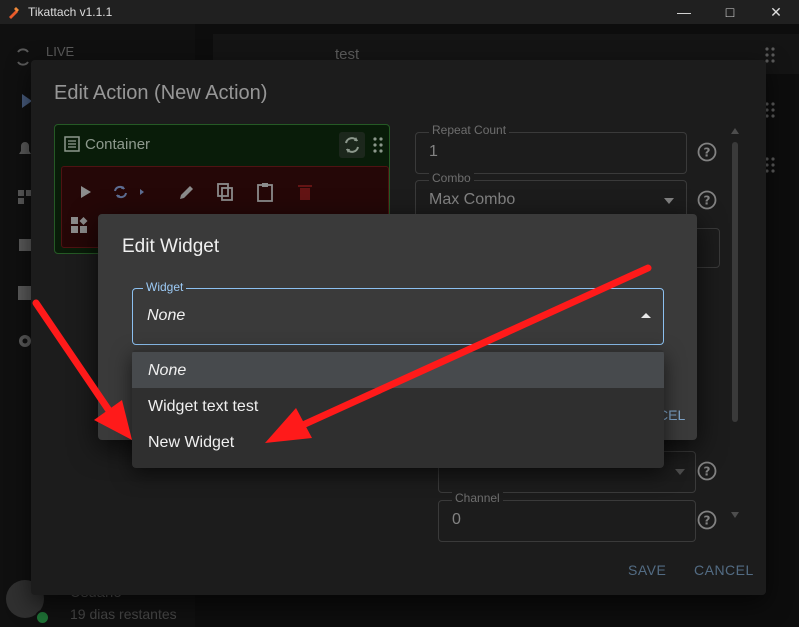 This screenshot has height=627, width=799. I want to click on widget-options-menu: None Widget text test New Widget, so click(398, 409).